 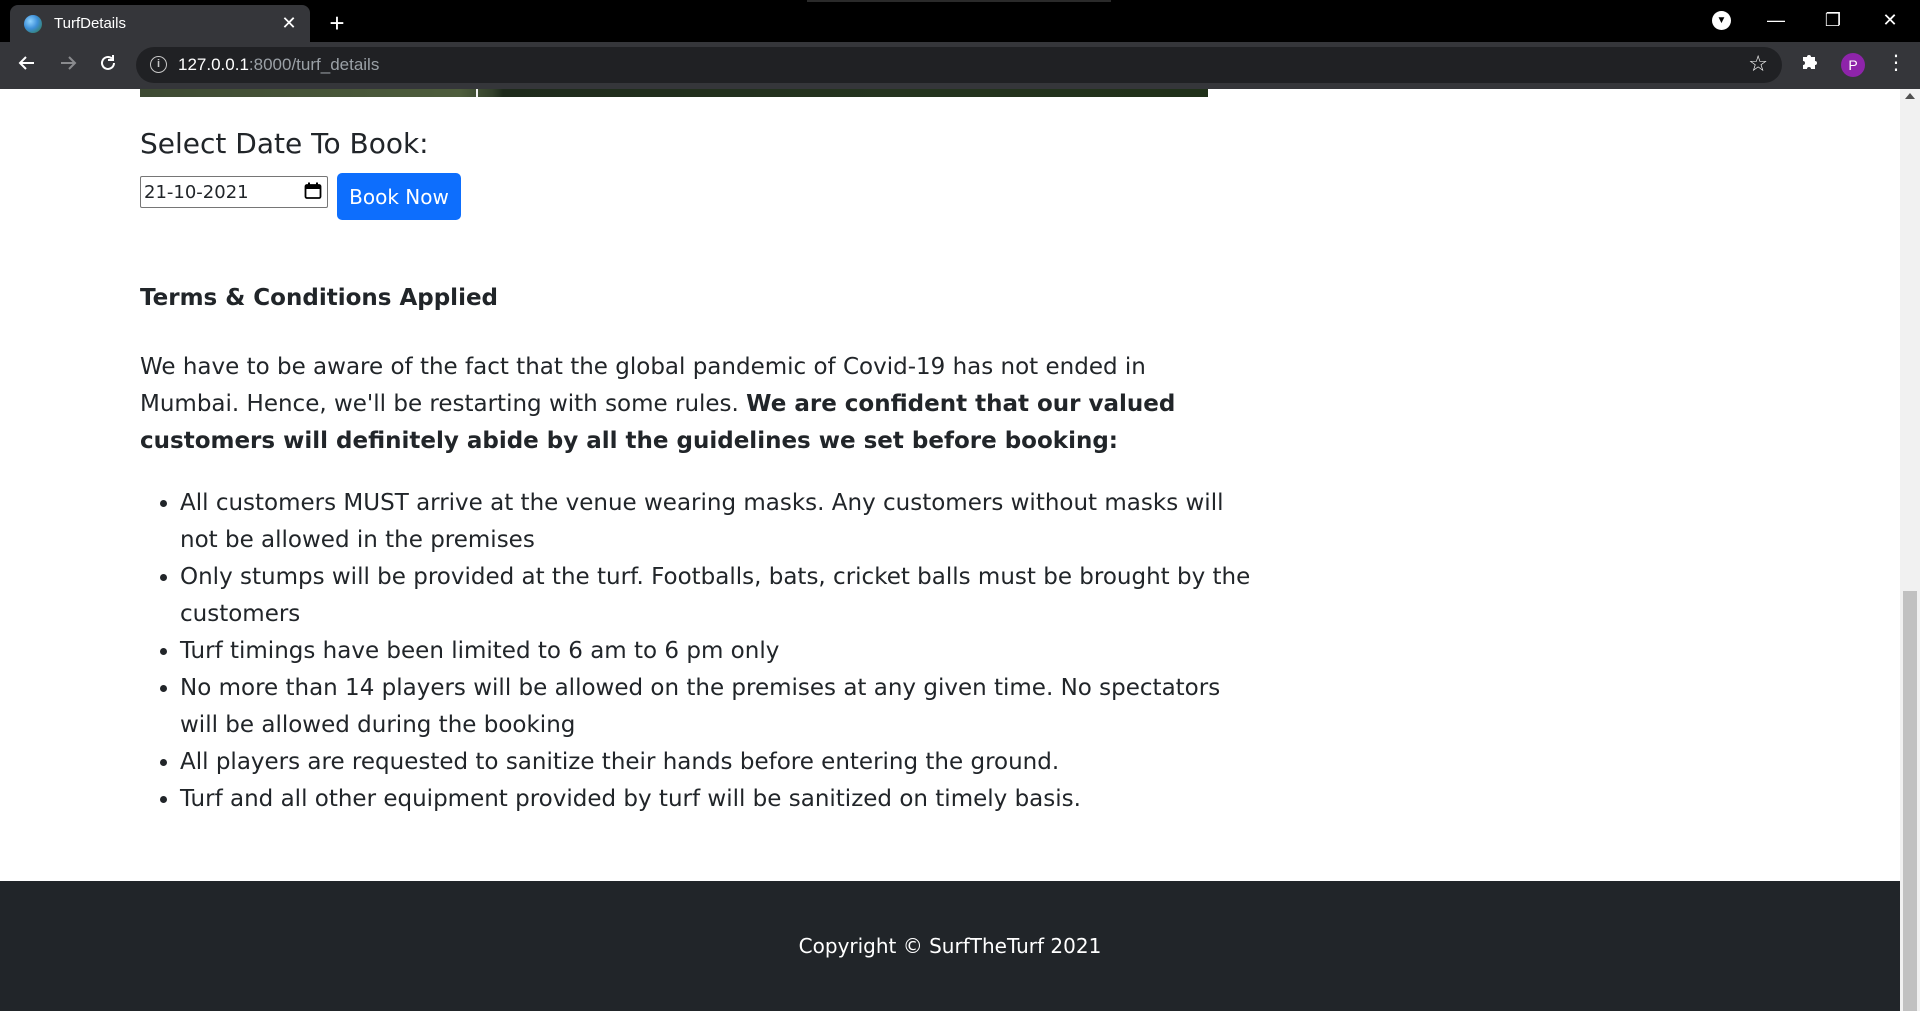 What do you see at coordinates (196, 192) in the screenshot?
I see `booking-date-value: 21-10-2021` at bounding box center [196, 192].